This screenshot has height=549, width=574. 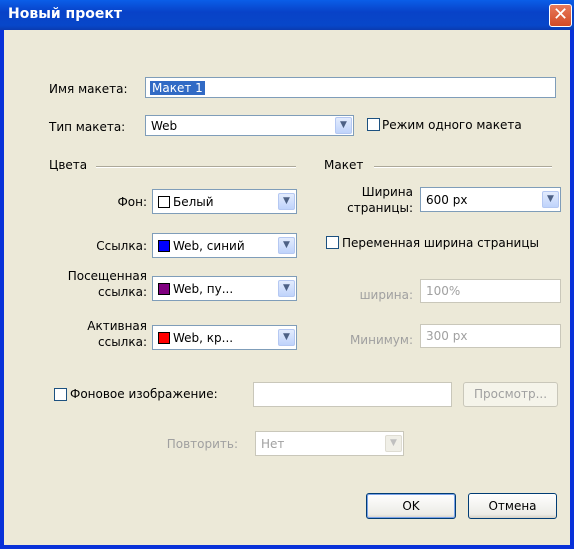 I want to click on active-link-color-select: Web, кр... ▼, so click(x=224, y=337).